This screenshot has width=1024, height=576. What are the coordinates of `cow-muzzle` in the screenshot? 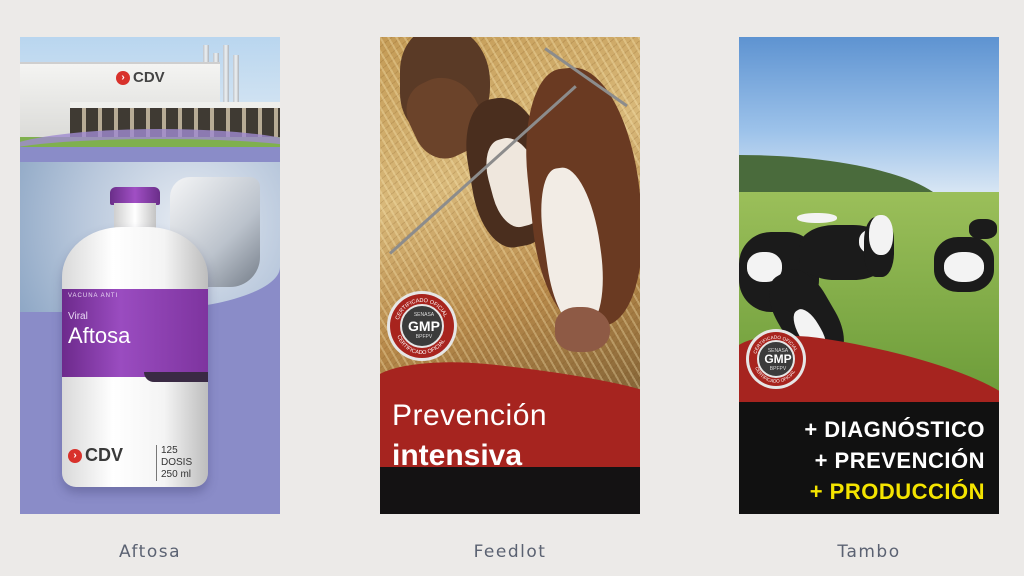 It's located at (582, 329).